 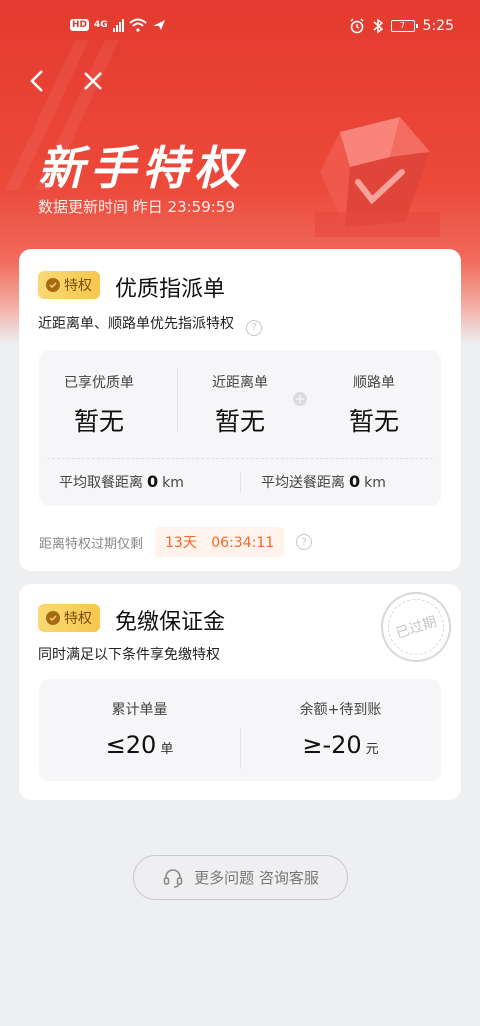 What do you see at coordinates (170, 622) in the screenshot?
I see `card-title: 免缴保证金` at bounding box center [170, 622].